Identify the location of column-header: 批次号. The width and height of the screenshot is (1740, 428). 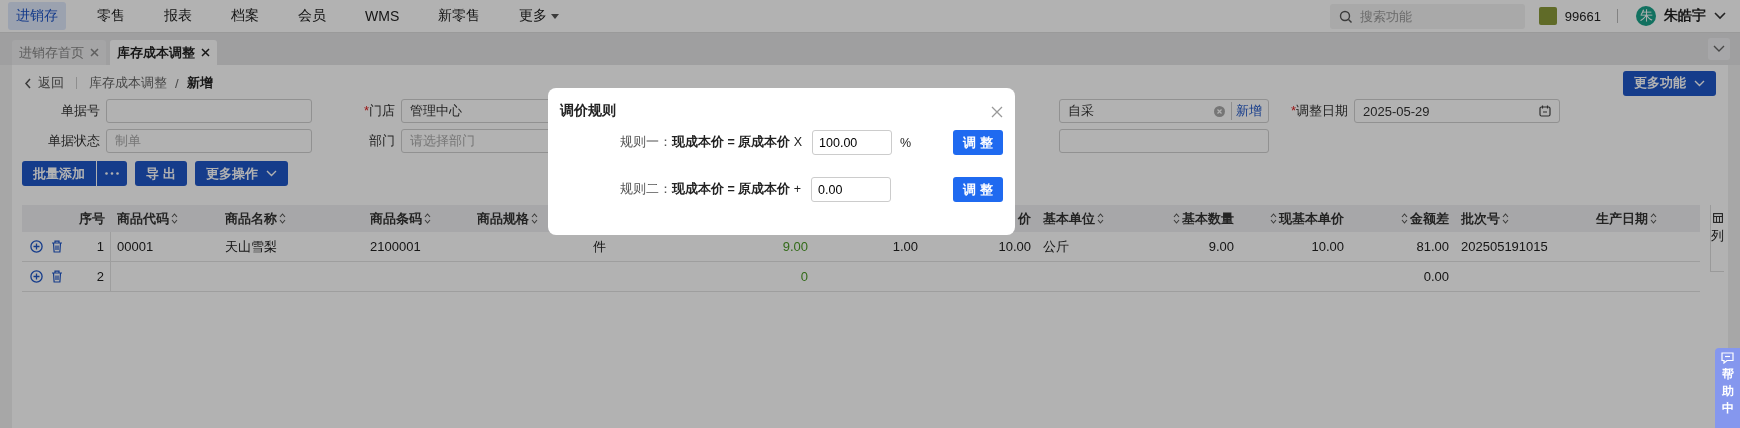
(1485, 218).